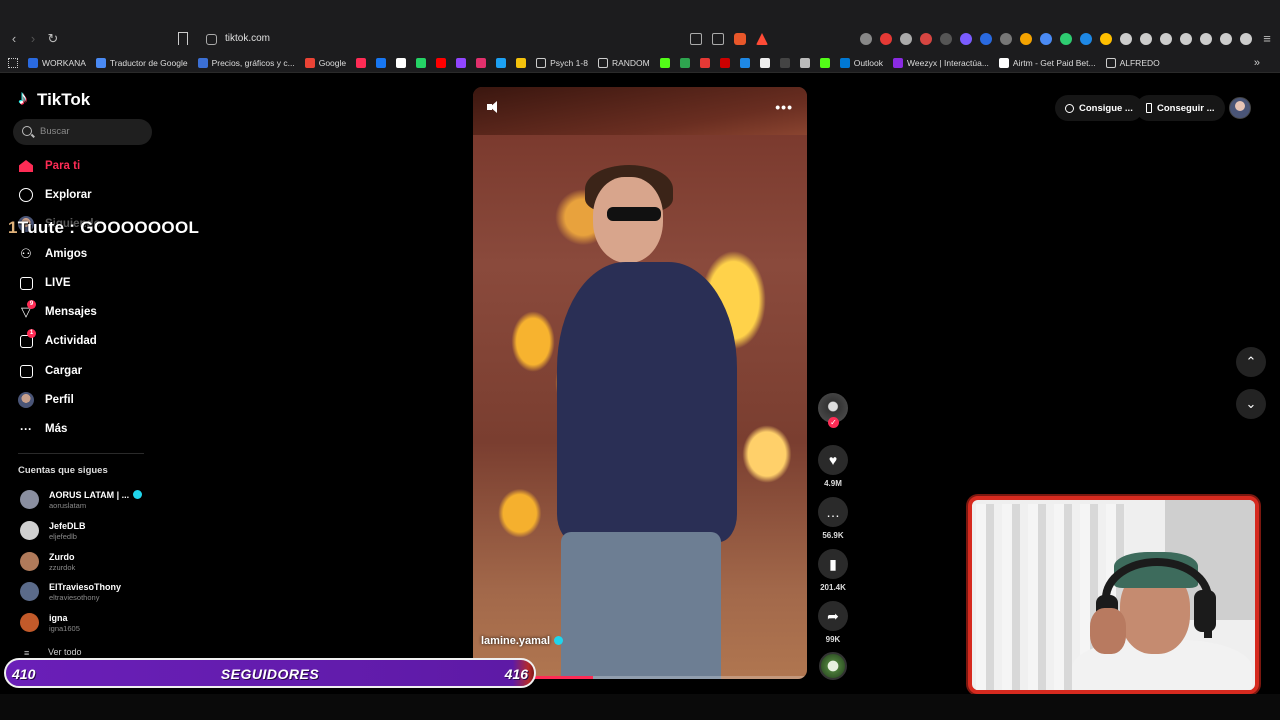 This screenshot has width=1280, height=720. I want to click on share-icon: ➦, so click(833, 616).